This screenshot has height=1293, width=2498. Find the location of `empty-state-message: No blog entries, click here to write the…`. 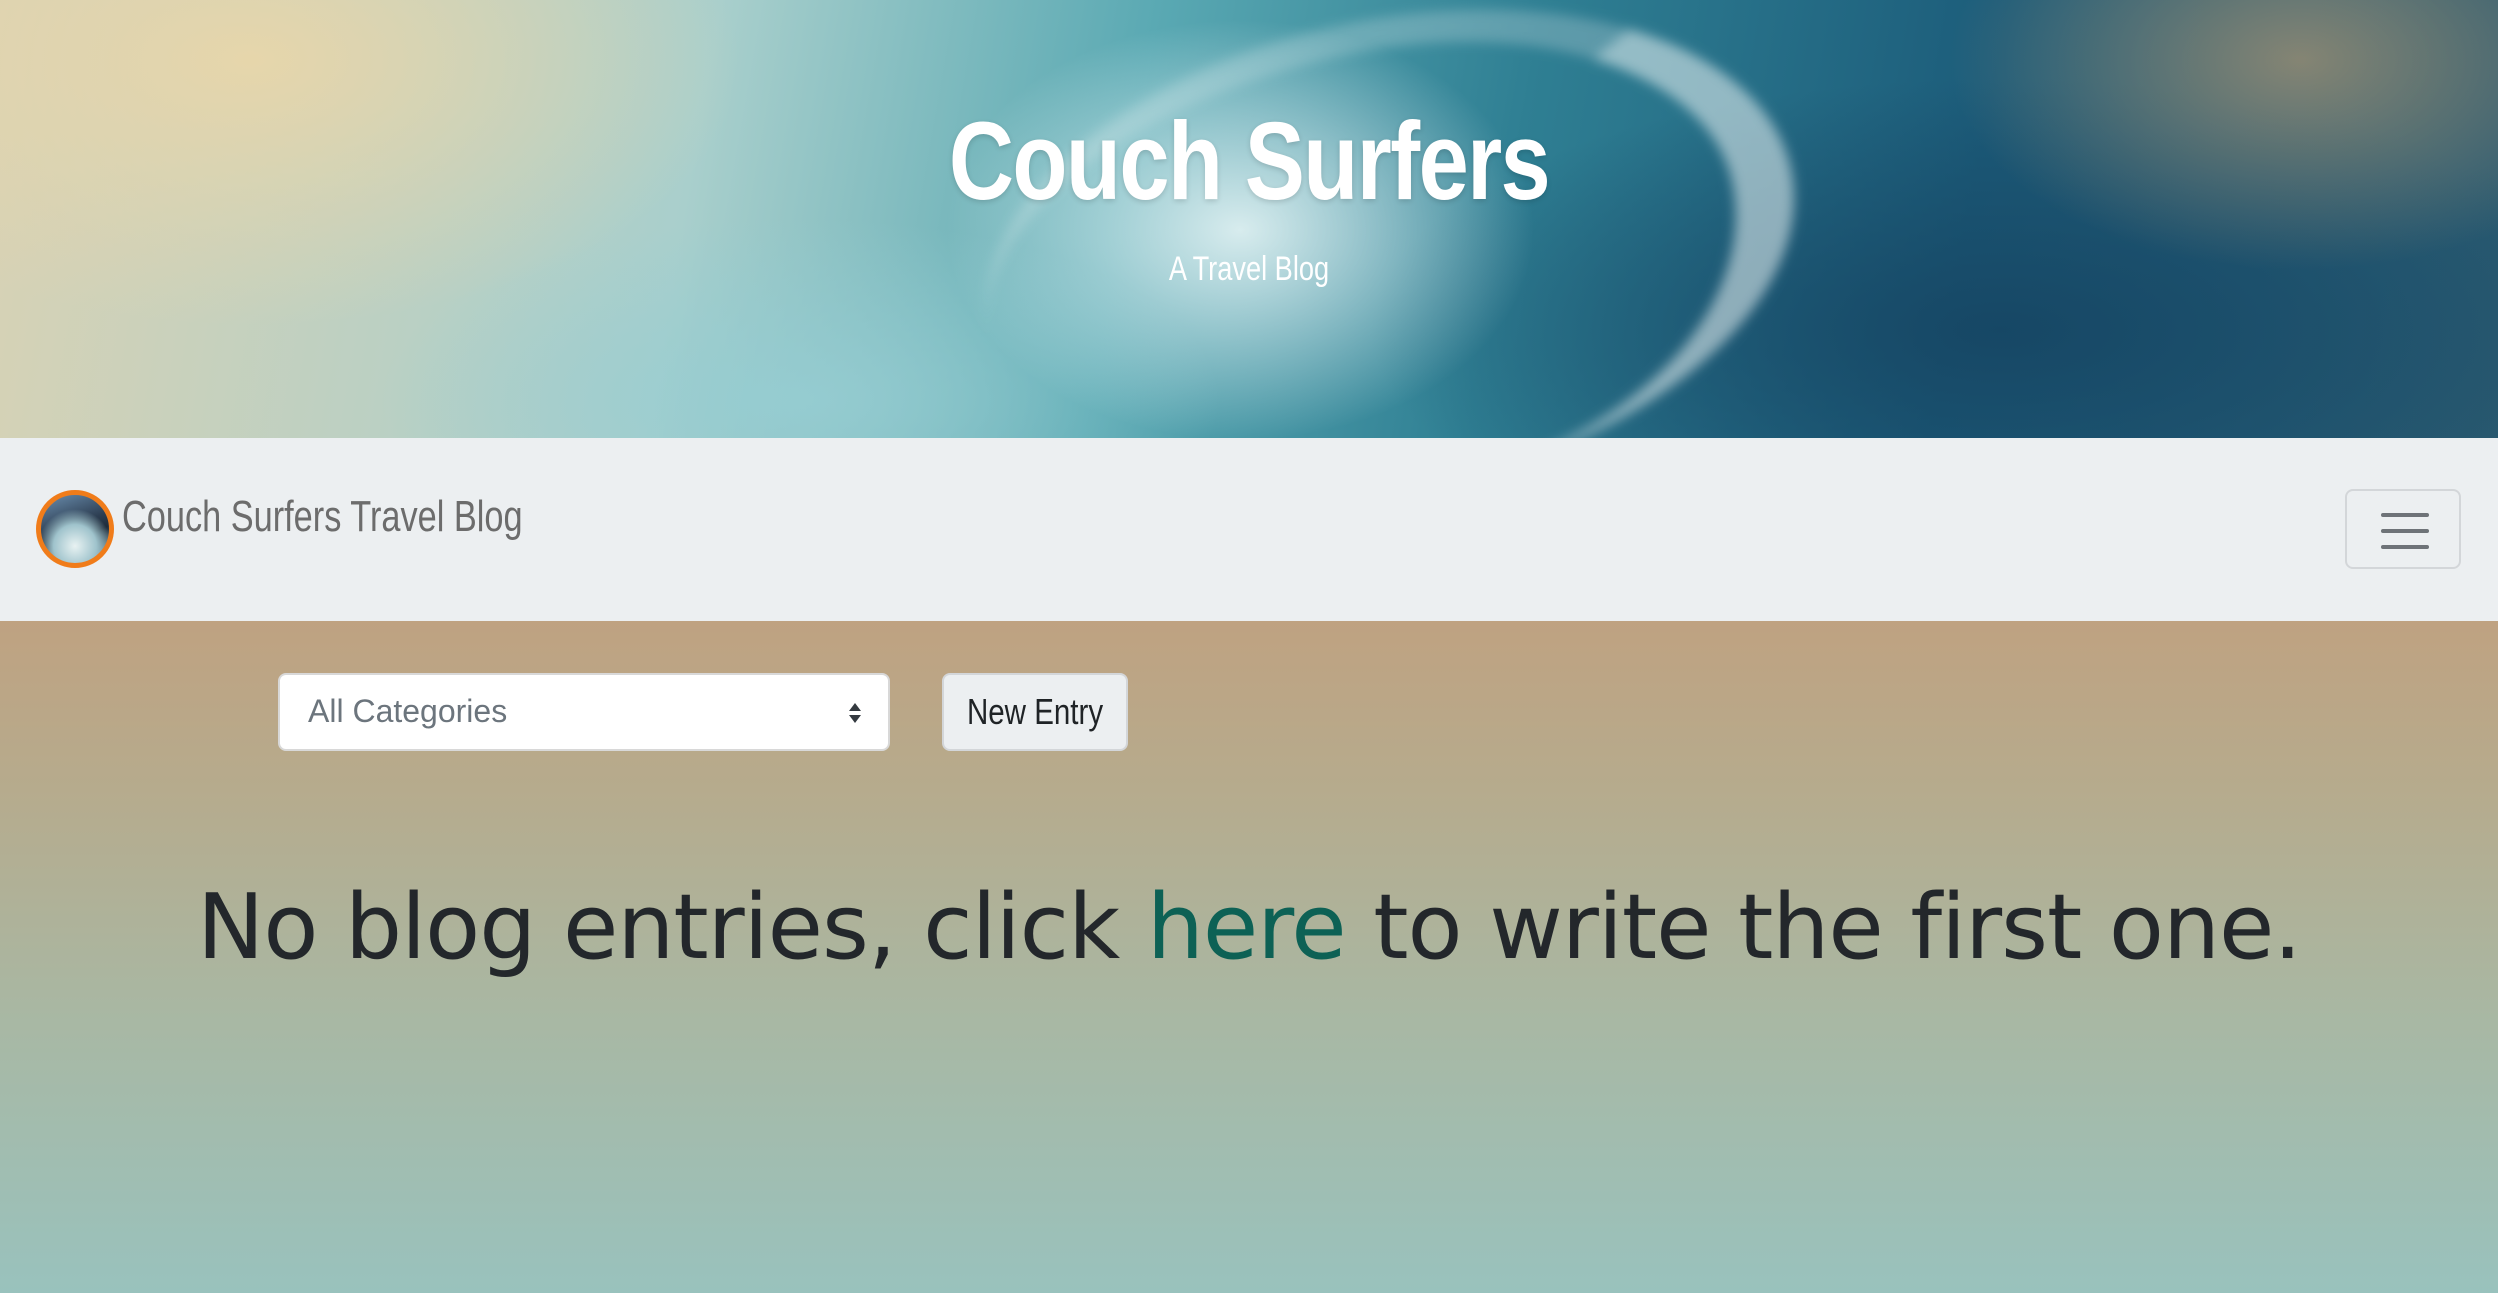

empty-state-message: No blog entries, click here to write the… is located at coordinates (1249, 927).